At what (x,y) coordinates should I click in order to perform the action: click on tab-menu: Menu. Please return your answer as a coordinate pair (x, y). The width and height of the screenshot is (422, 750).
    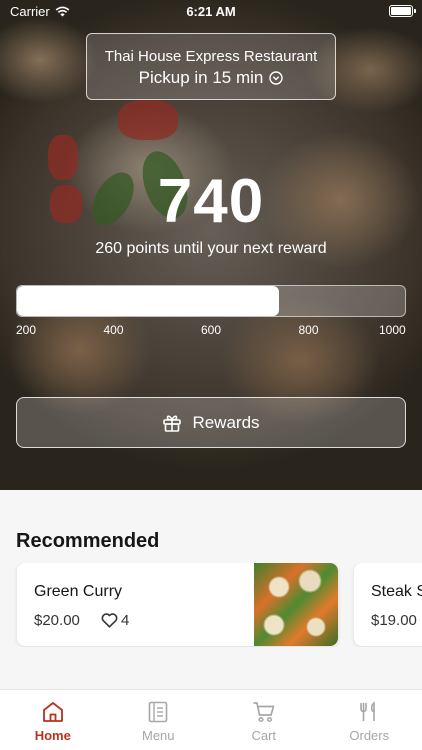
    Looking at the image, I should click on (159, 720).